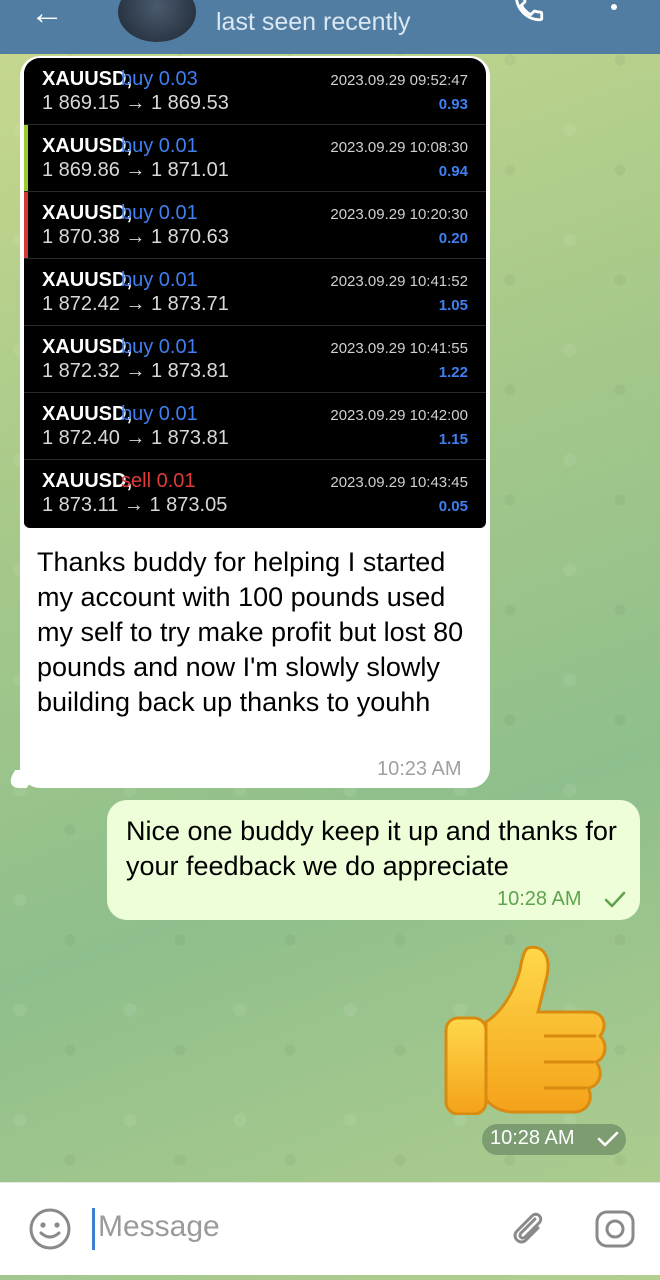  What do you see at coordinates (453, 238) in the screenshot?
I see `trade-profit: 0.20` at bounding box center [453, 238].